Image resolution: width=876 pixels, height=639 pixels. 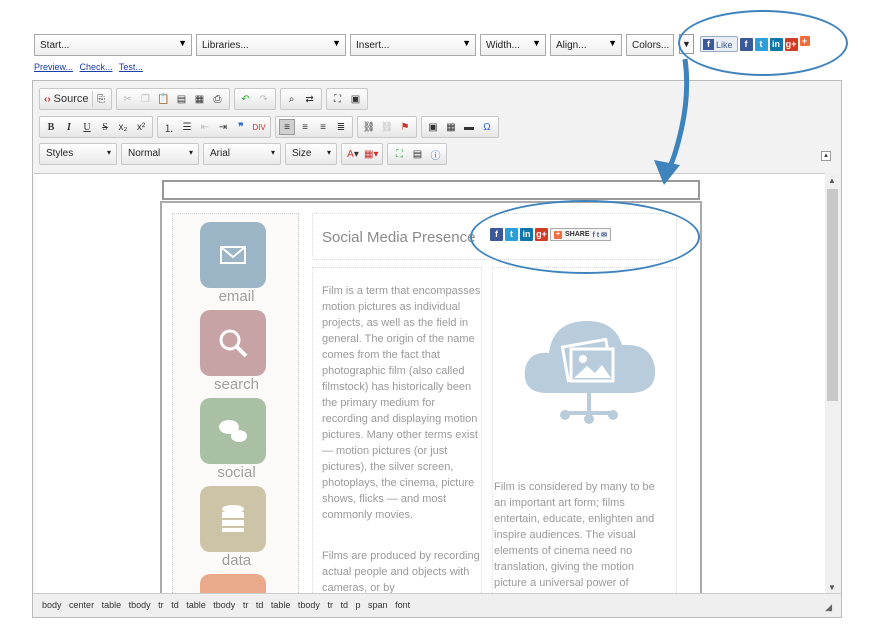 What do you see at coordinates (233, 431) in the screenshot?
I see `social-icon` at bounding box center [233, 431].